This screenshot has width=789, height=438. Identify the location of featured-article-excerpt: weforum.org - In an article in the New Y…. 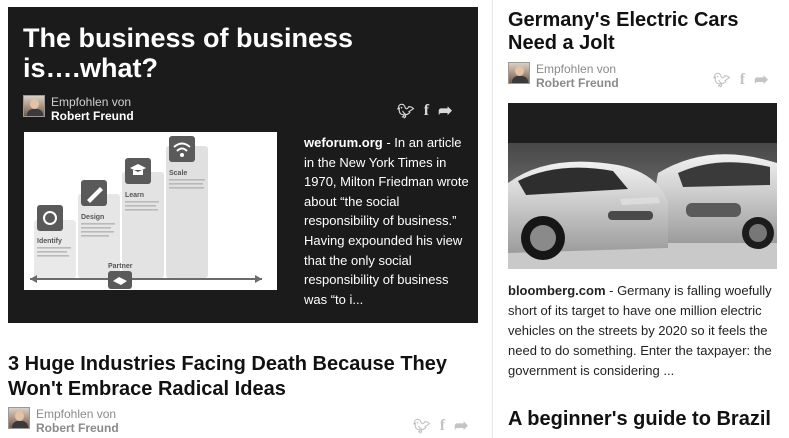
(389, 221).